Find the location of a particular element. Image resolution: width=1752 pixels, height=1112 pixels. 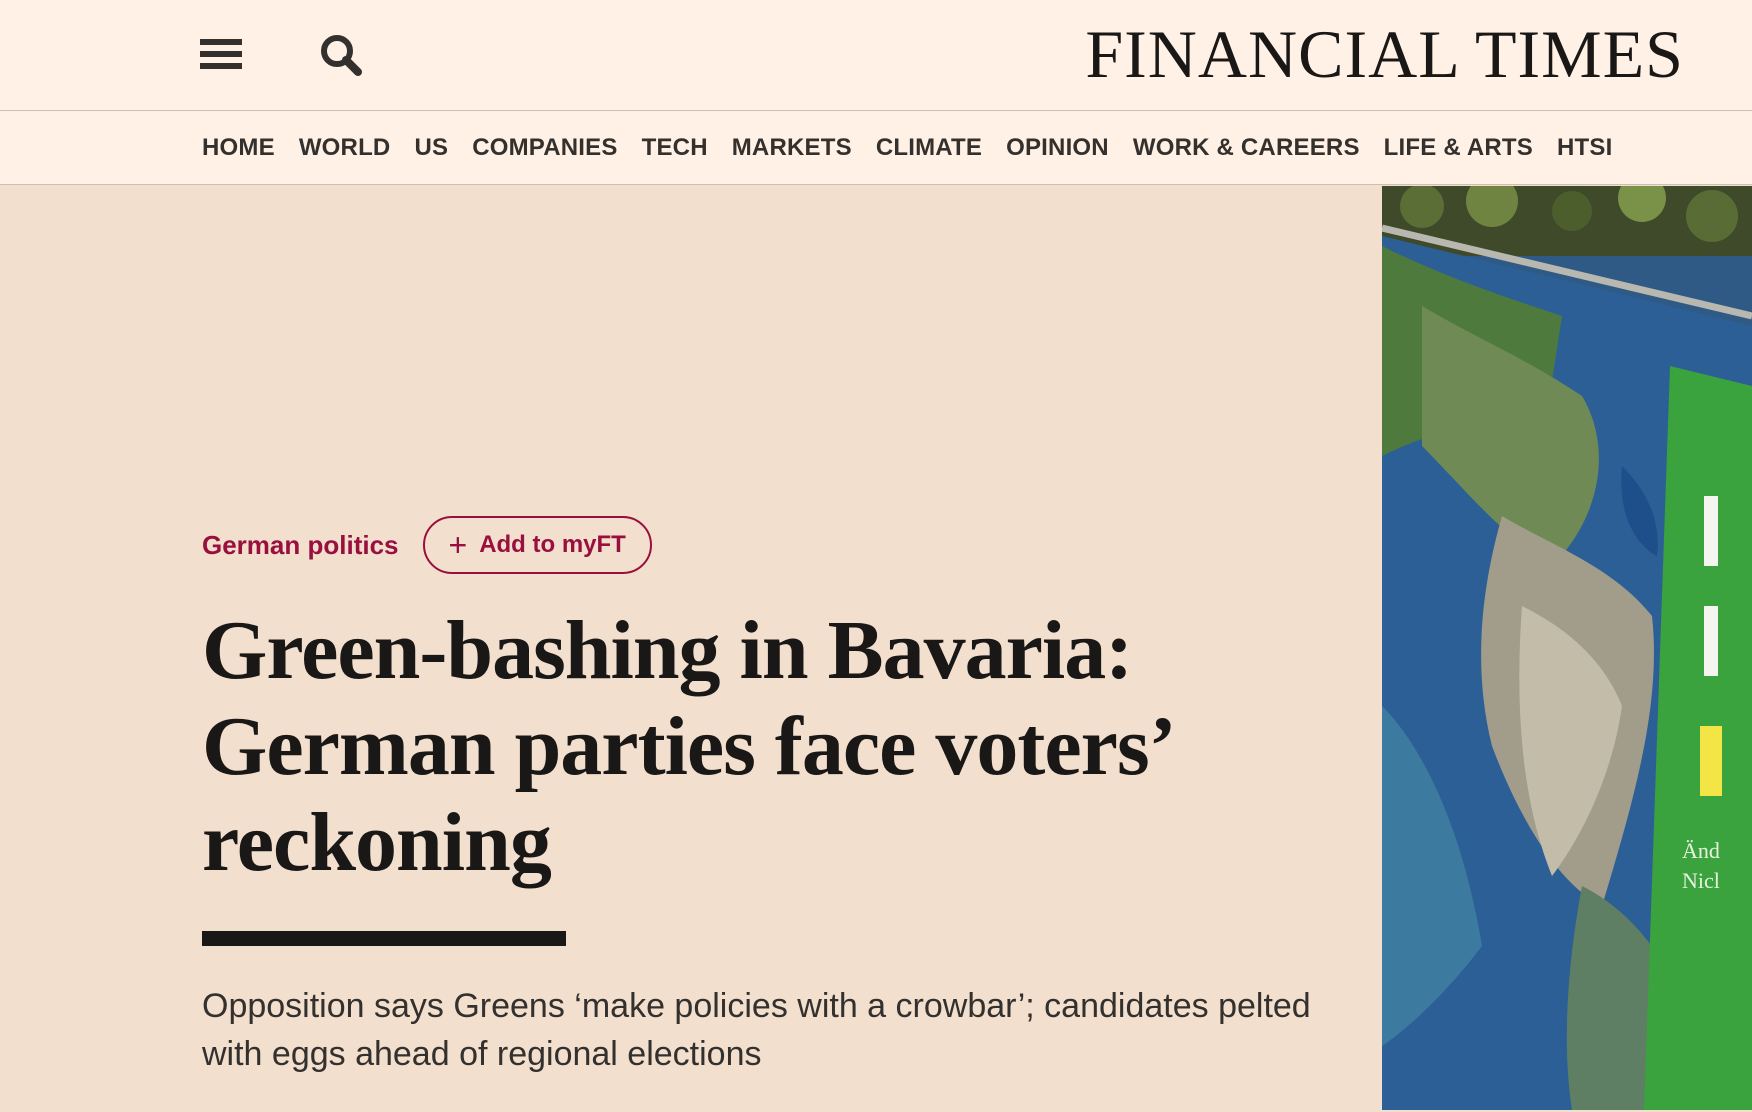

topic-row: German politics + Add to myFT is located at coordinates (772, 545).